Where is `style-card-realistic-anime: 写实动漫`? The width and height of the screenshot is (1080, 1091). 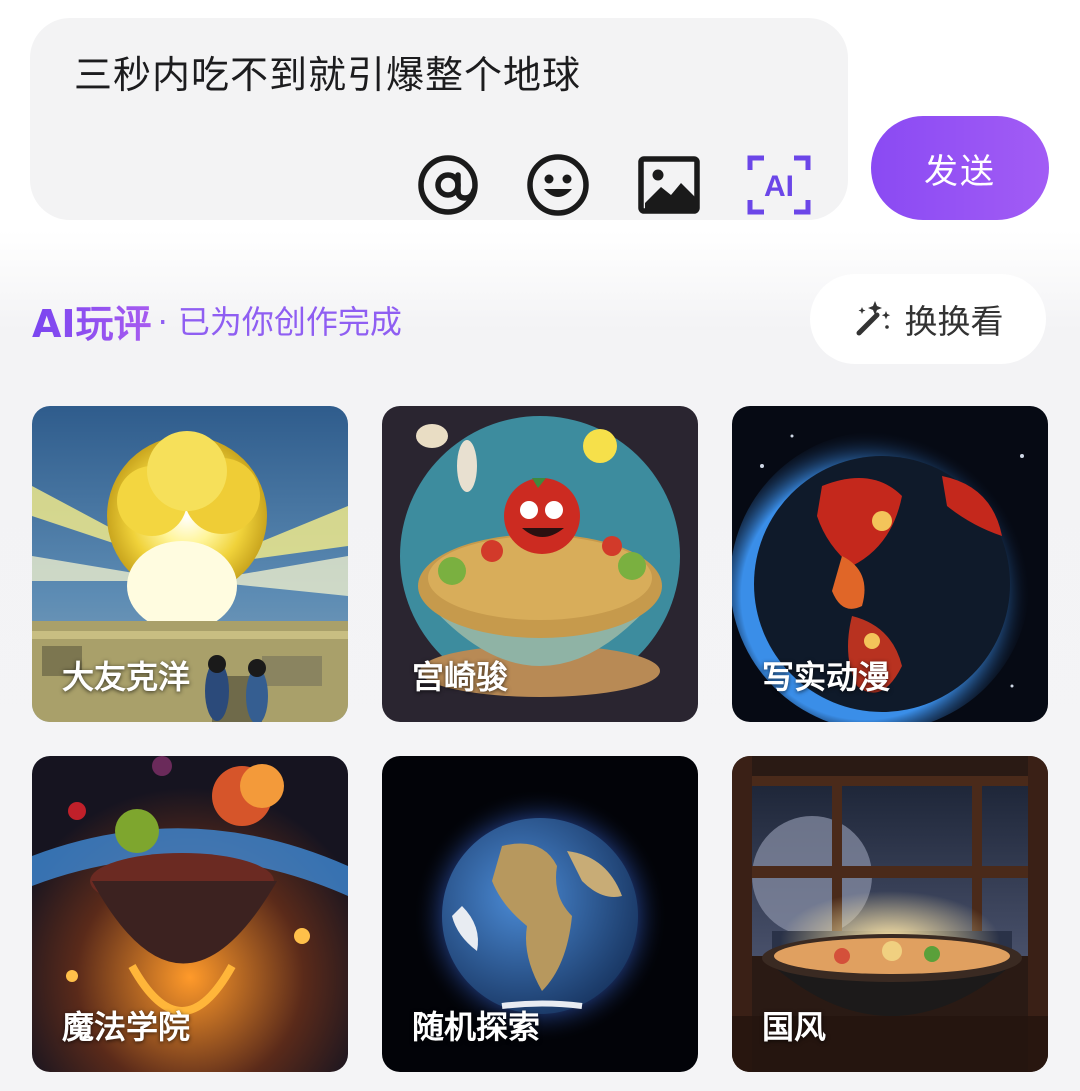
style-card-realistic-anime: 写实动漫 is located at coordinates (890, 564).